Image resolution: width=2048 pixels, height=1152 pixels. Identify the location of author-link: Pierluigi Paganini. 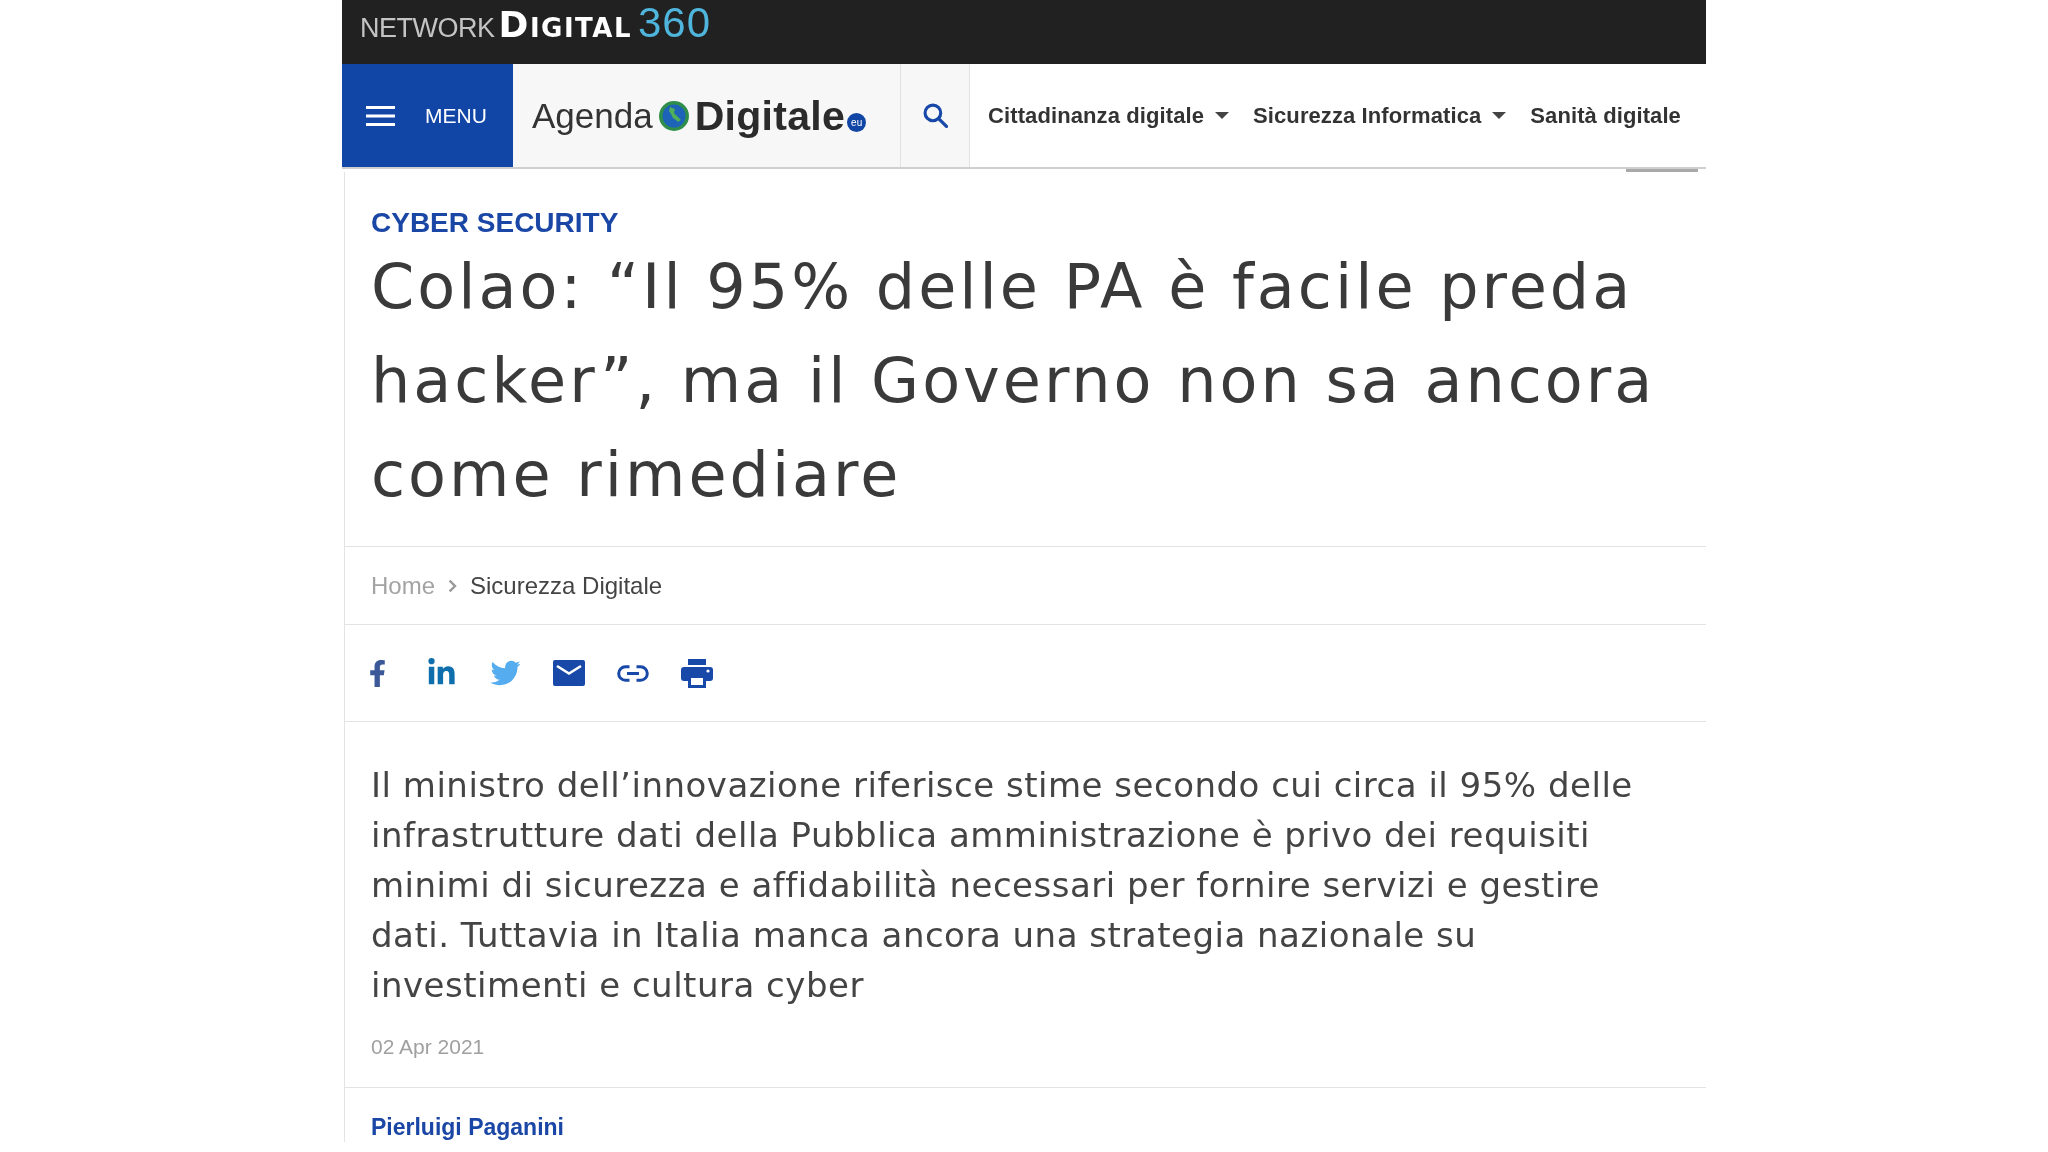
(467, 1127).